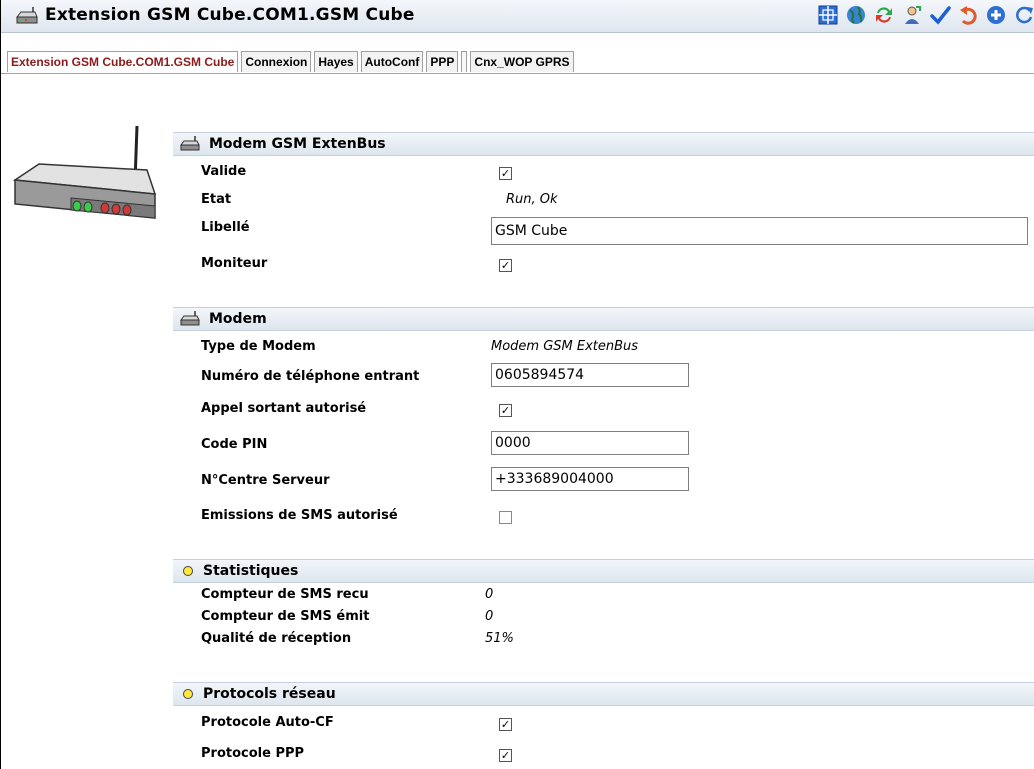  I want to click on numero-input: 0605894574, so click(590, 375).